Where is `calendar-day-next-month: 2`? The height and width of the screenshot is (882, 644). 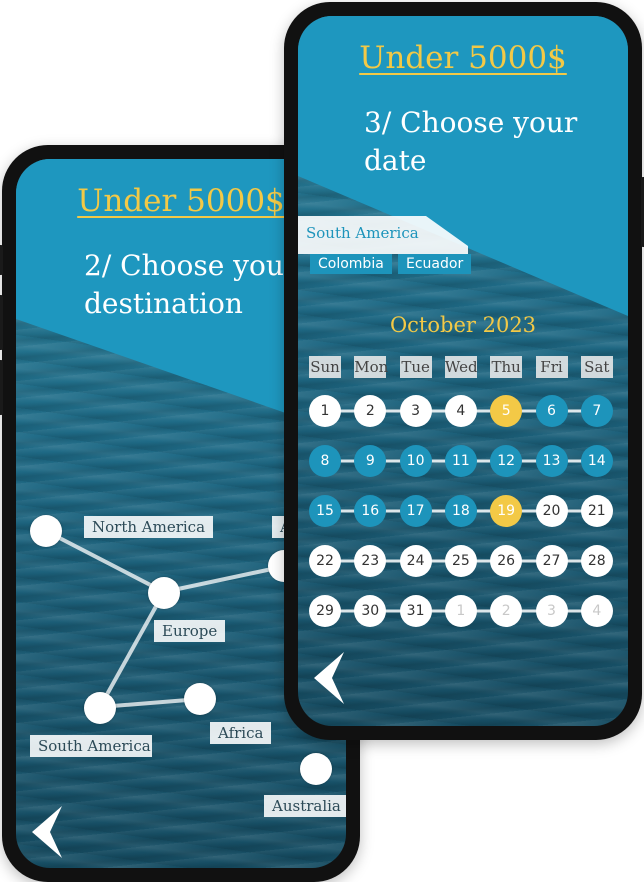 calendar-day-next-month: 2 is located at coordinates (506, 611).